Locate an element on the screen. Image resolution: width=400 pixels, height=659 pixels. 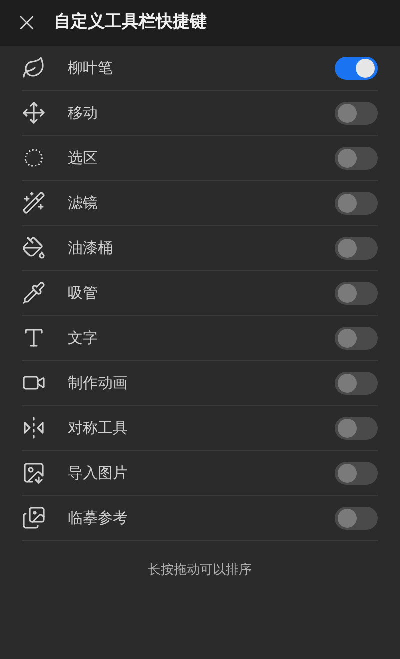
tool-label: 柳叶笔 is located at coordinates (91, 68).